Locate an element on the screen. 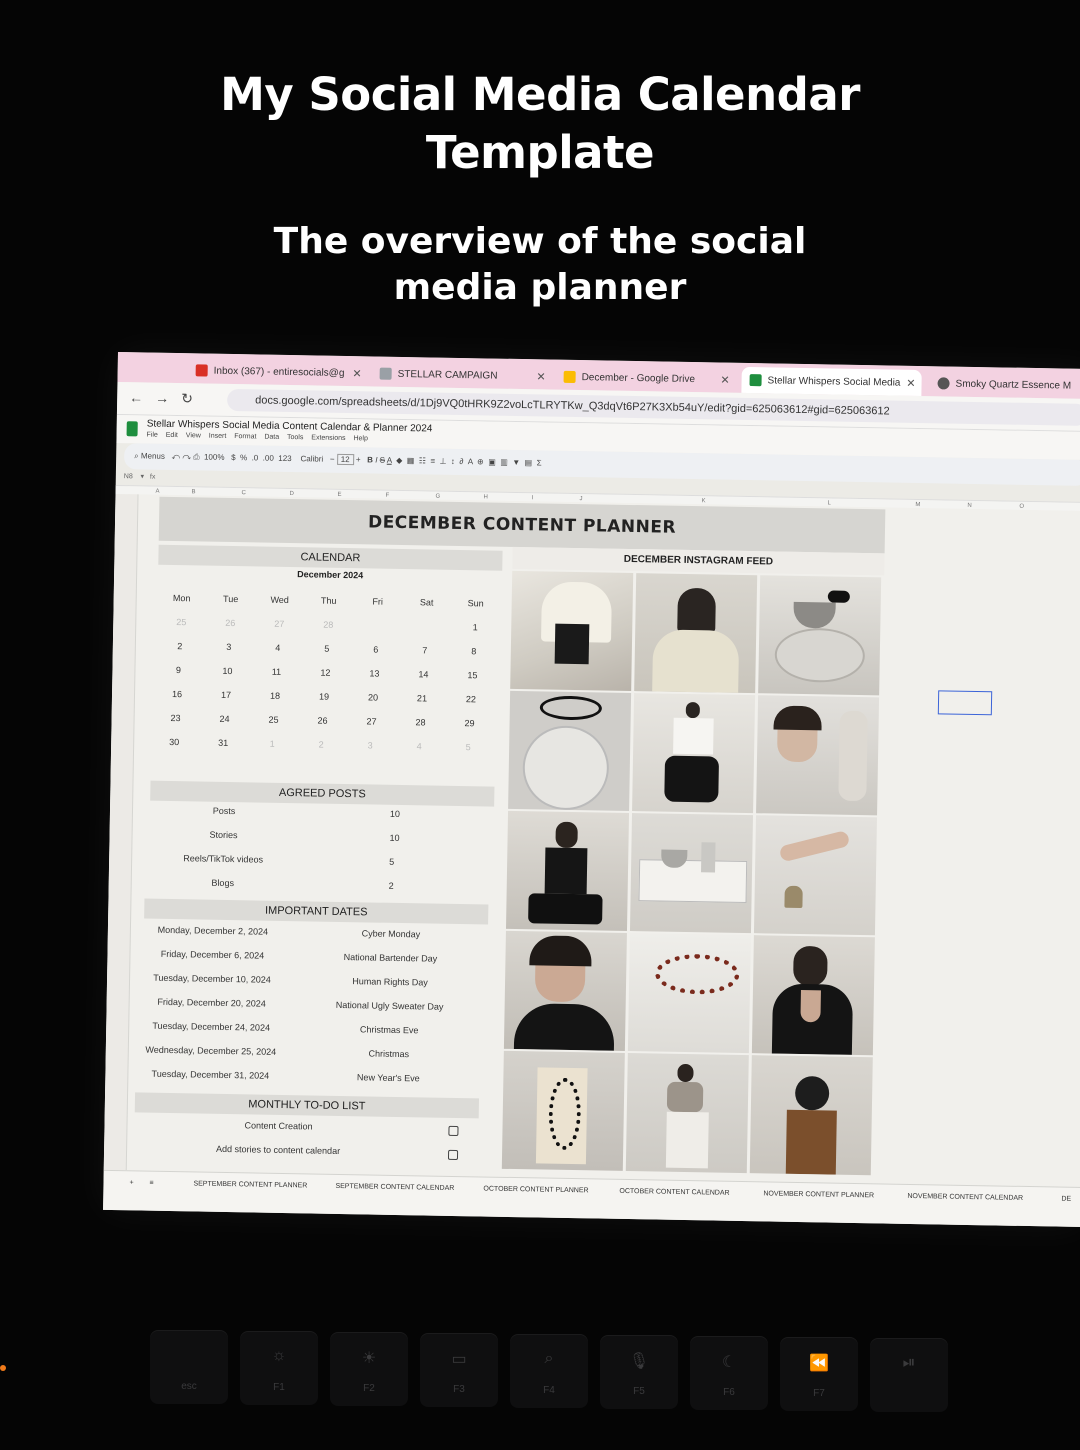 The width and height of the screenshot is (1080, 1450). calendar-day: 23 is located at coordinates (176, 718).